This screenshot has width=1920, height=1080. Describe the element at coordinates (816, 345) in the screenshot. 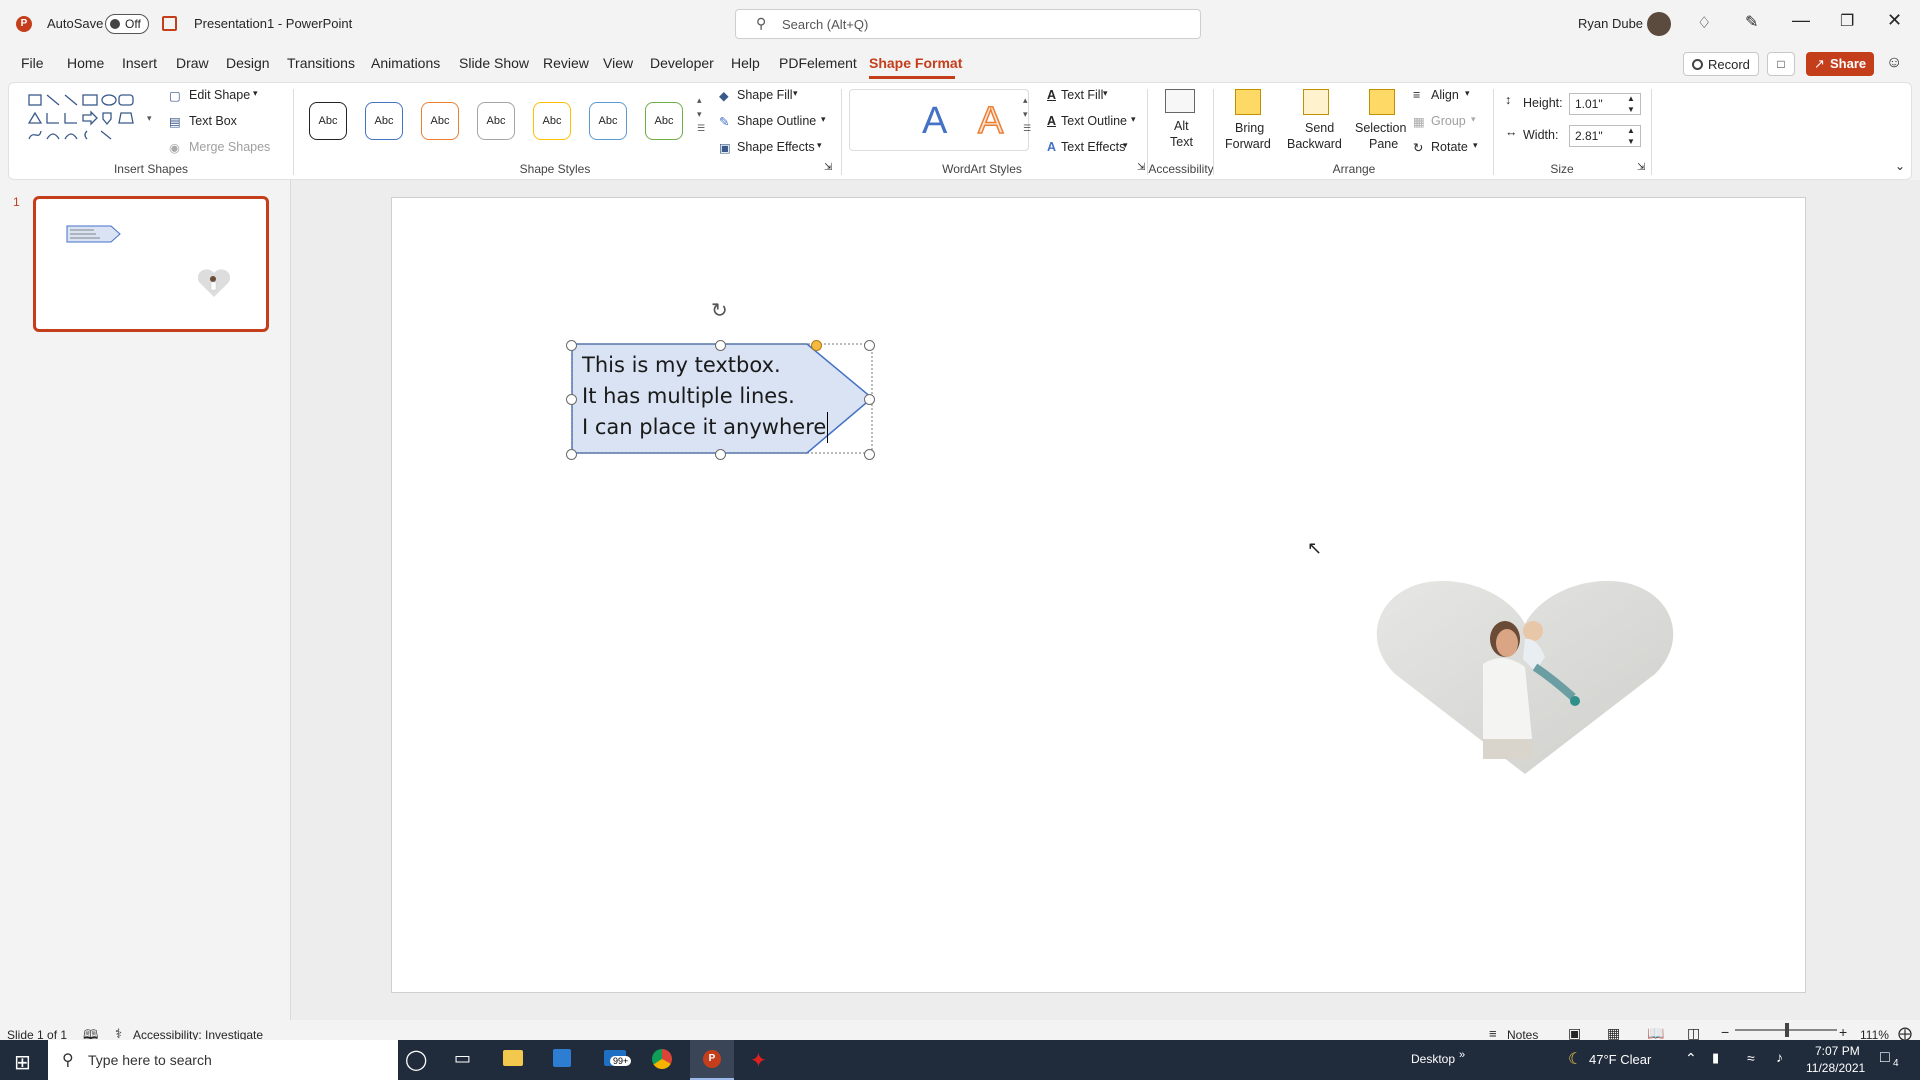

I see `shape-adjust-handle` at that location.